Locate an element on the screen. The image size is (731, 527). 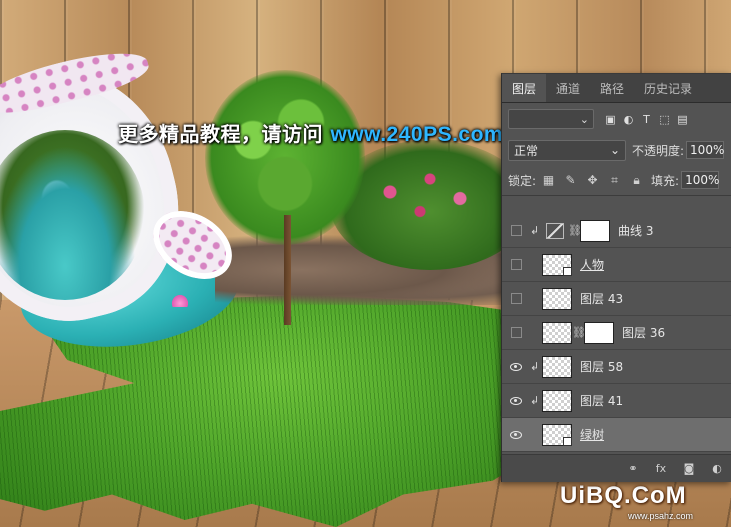
watermark-url: www.psahz.com is located at coordinates (661, 516).